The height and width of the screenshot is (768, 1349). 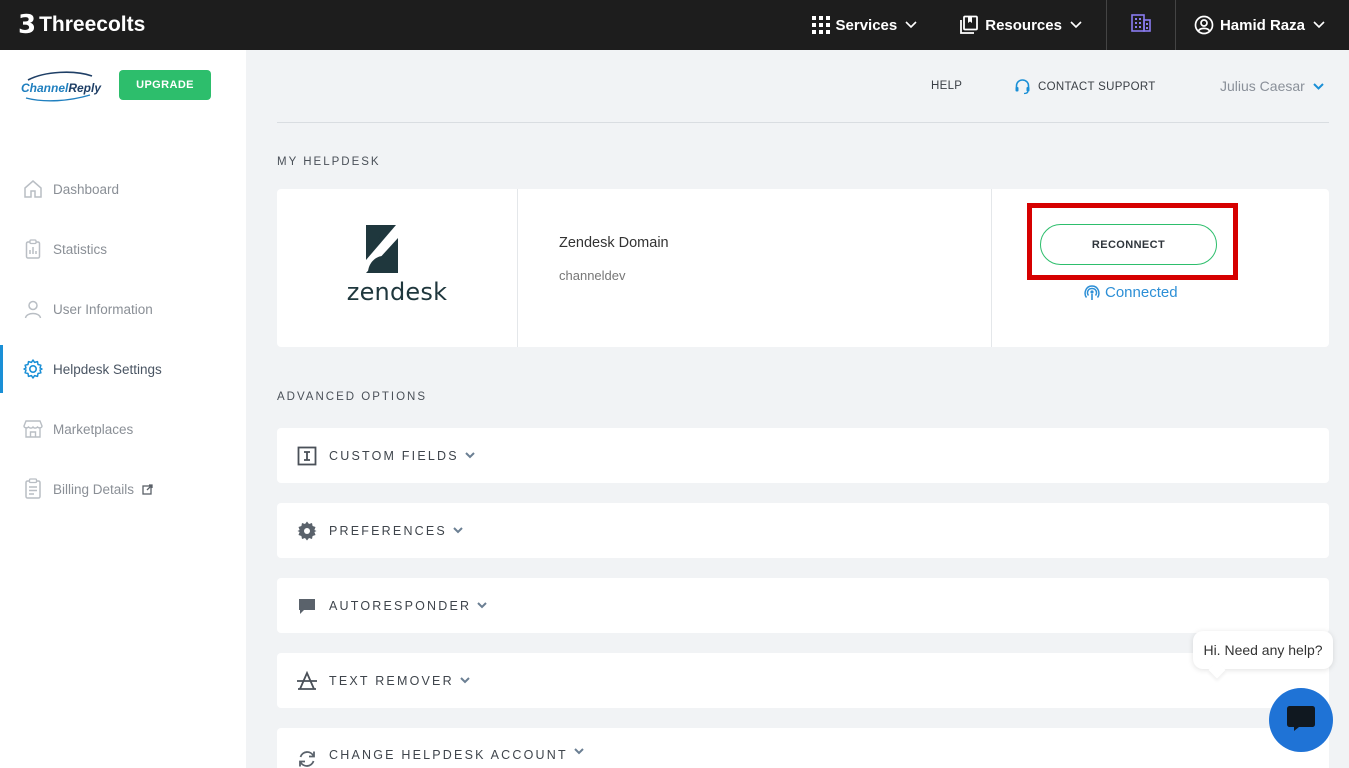 What do you see at coordinates (388, 530) in the screenshot?
I see `preferences-label: PREFERENCES` at bounding box center [388, 530].